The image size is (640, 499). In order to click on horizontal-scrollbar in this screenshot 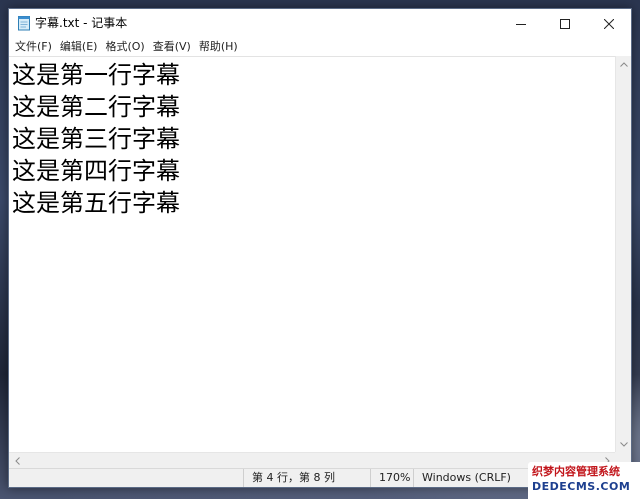, I will do `click(312, 460)`.